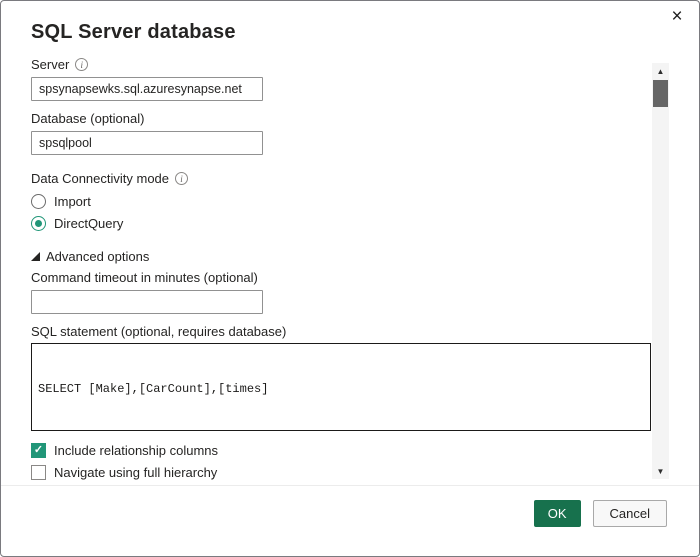  What do you see at coordinates (38, 223) in the screenshot?
I see `radio-selected-icon` at bounding box center [38, 223].